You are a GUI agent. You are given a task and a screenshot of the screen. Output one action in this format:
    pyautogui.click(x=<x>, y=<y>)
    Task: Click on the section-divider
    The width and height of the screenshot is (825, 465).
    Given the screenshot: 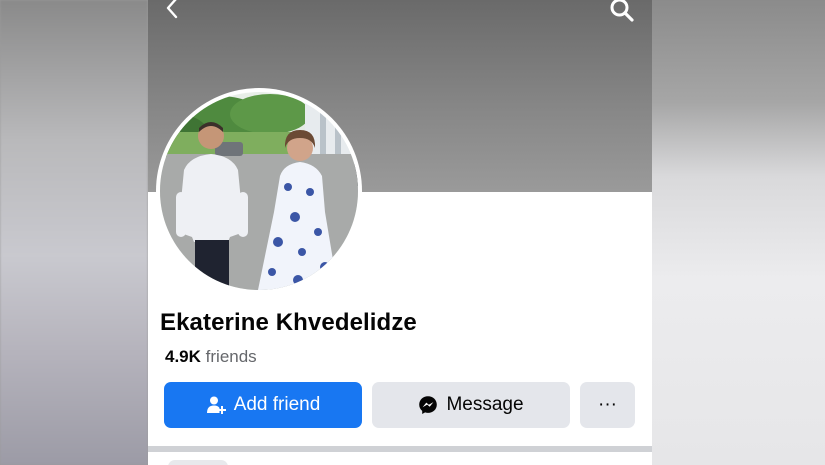 What is the action you would take?
    pyautogui.click(x=400, y=449)
    